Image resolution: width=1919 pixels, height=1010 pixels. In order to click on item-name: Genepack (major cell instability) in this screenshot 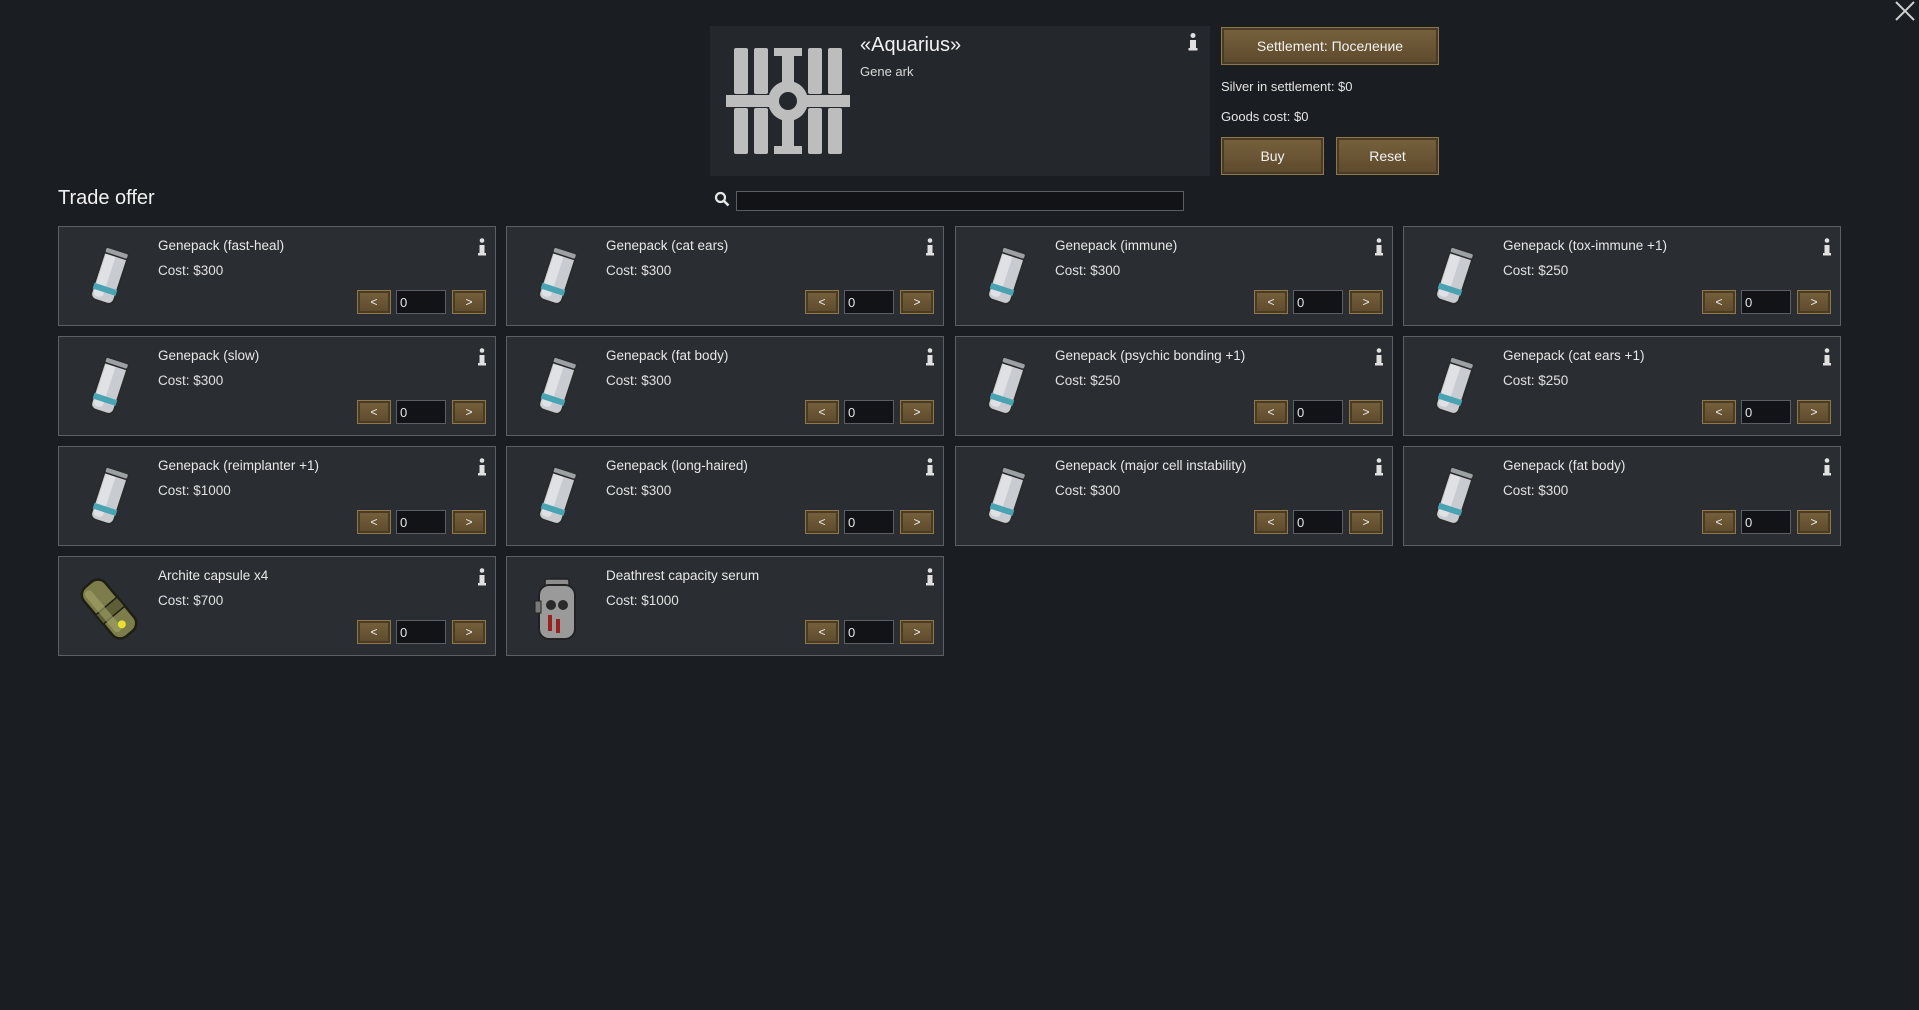, I will do `click(1151, 465)`.